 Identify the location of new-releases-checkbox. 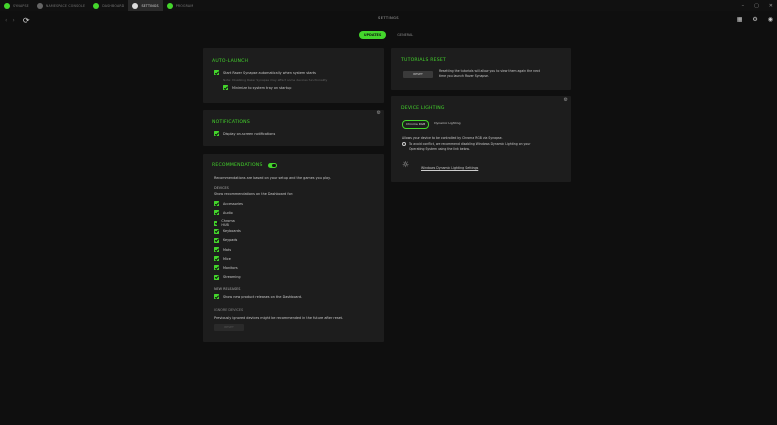
(216, 296).